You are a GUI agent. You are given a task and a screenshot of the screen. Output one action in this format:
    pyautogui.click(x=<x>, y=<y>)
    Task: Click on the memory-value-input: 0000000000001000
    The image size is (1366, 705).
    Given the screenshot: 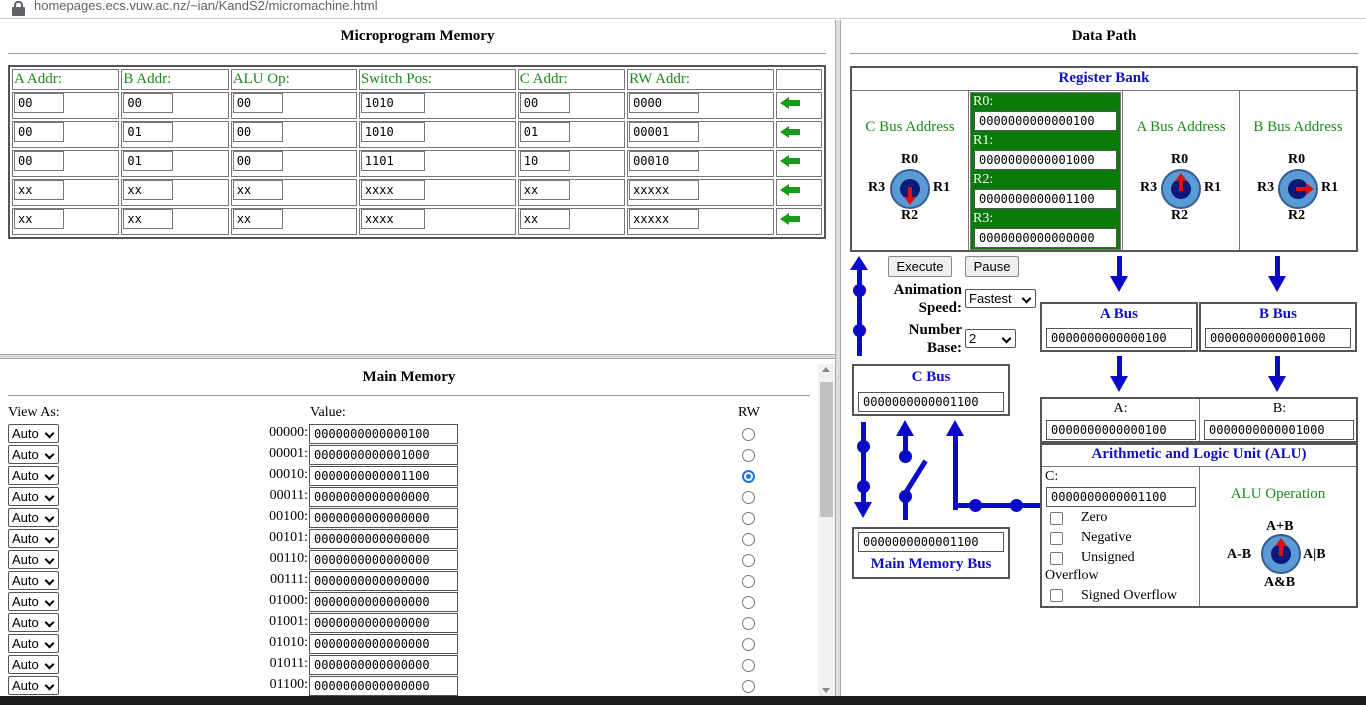 What is the action you would take?
    pyautogui.click(x=383, y=455)
    